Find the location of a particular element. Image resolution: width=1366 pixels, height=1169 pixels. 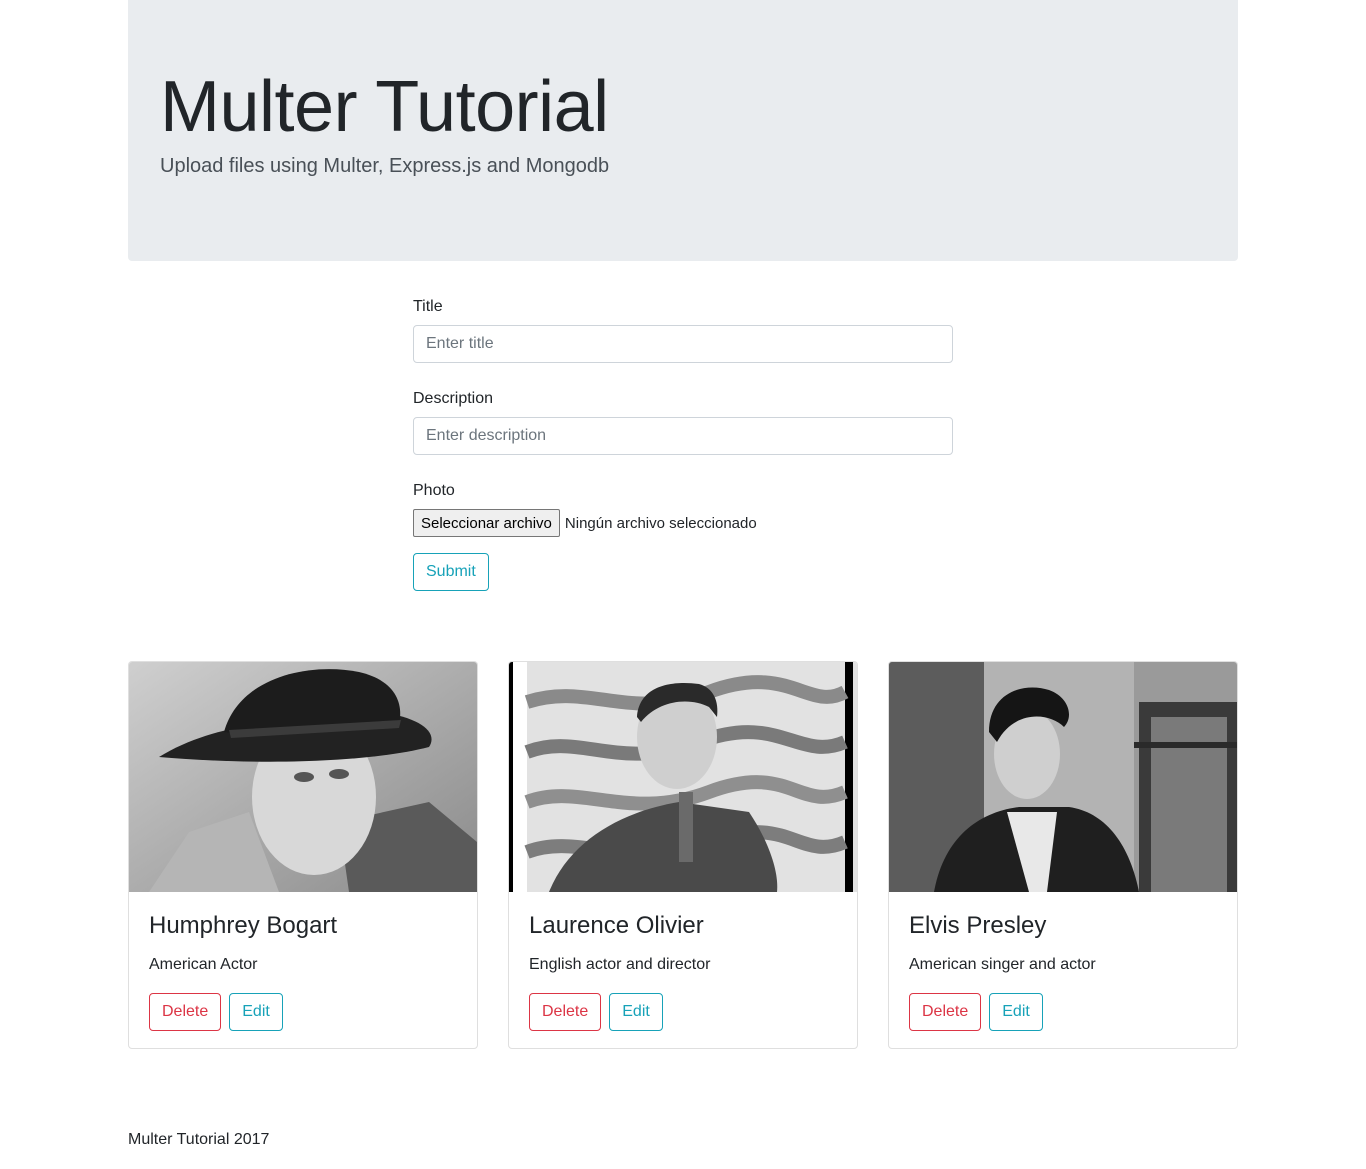

photo-label: Photo is located at coordinates (434, 490).